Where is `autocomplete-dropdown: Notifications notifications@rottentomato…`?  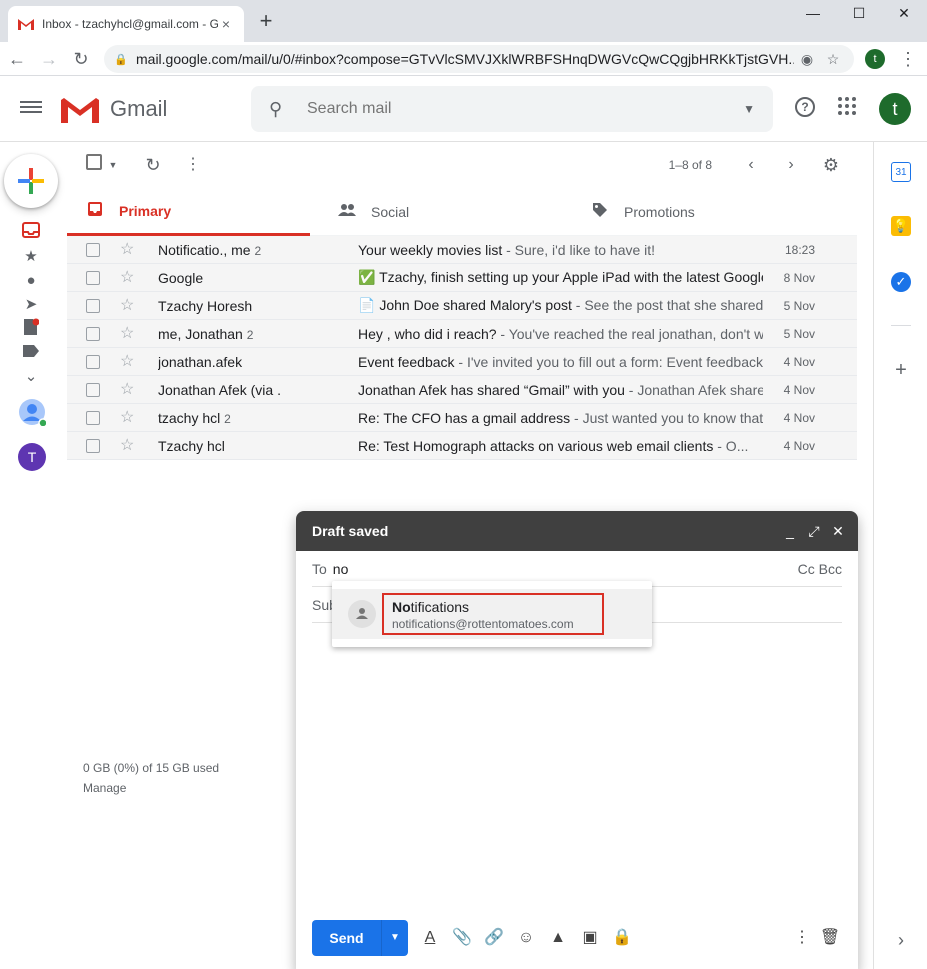 autocomplete-dropdown: Notifications notifications@rottentomato… is located at coordinates (492, 614).